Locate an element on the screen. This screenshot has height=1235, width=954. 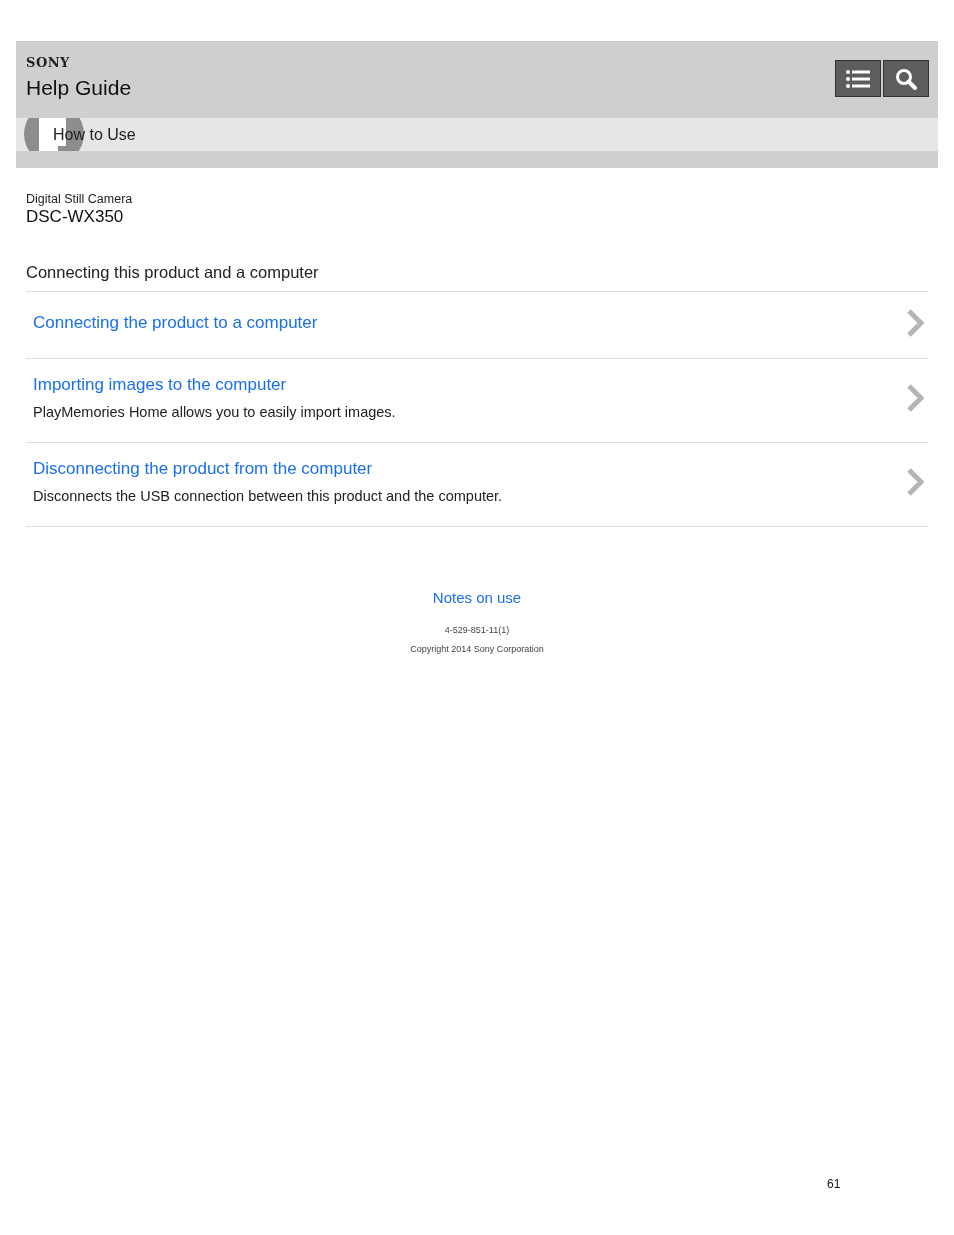
copyright-text: Copyright 2014 Sony Corporation is located at coordinates (477, 649).